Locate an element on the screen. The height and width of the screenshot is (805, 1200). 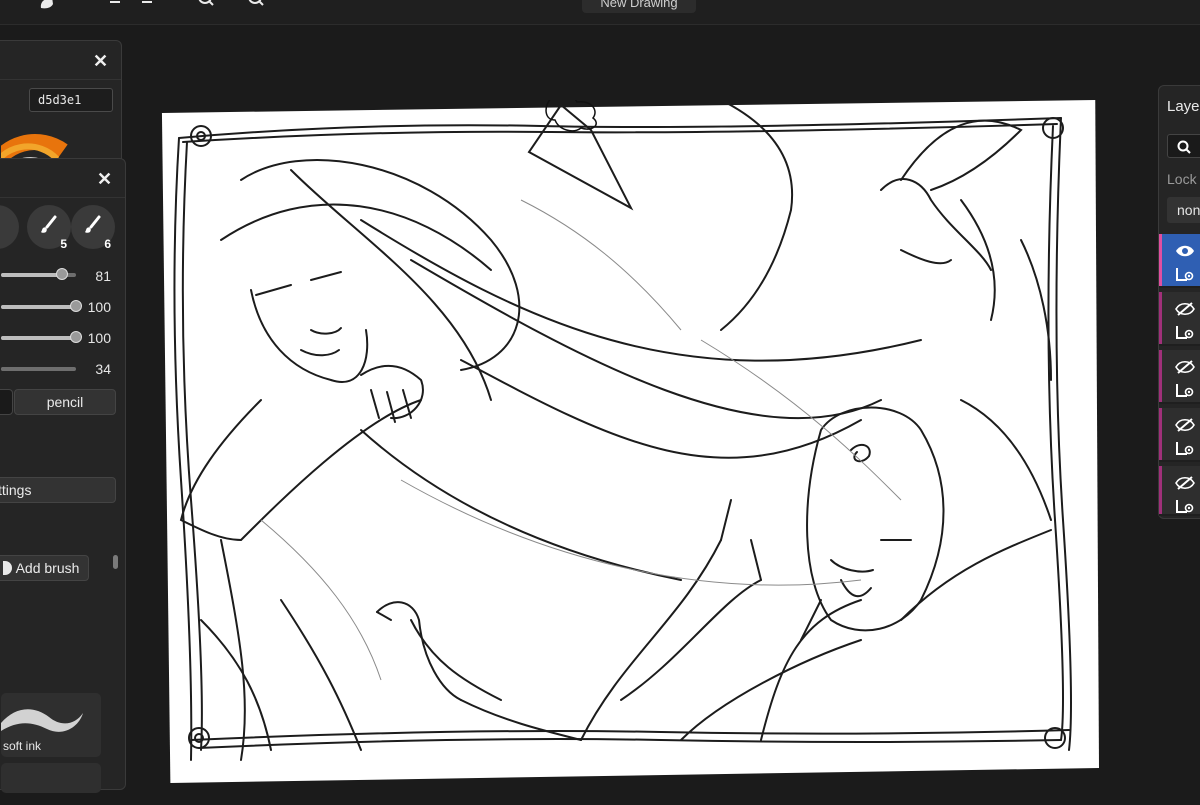
redo-icon is located at coordinates (147, 6).